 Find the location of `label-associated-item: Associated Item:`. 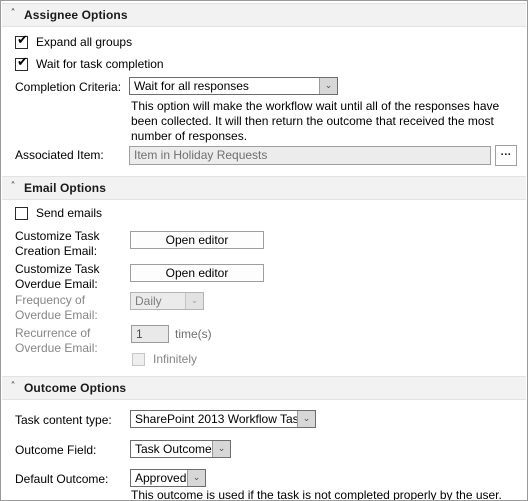

label-associated-item: Associated Item: is located at coordinates (59, 155).